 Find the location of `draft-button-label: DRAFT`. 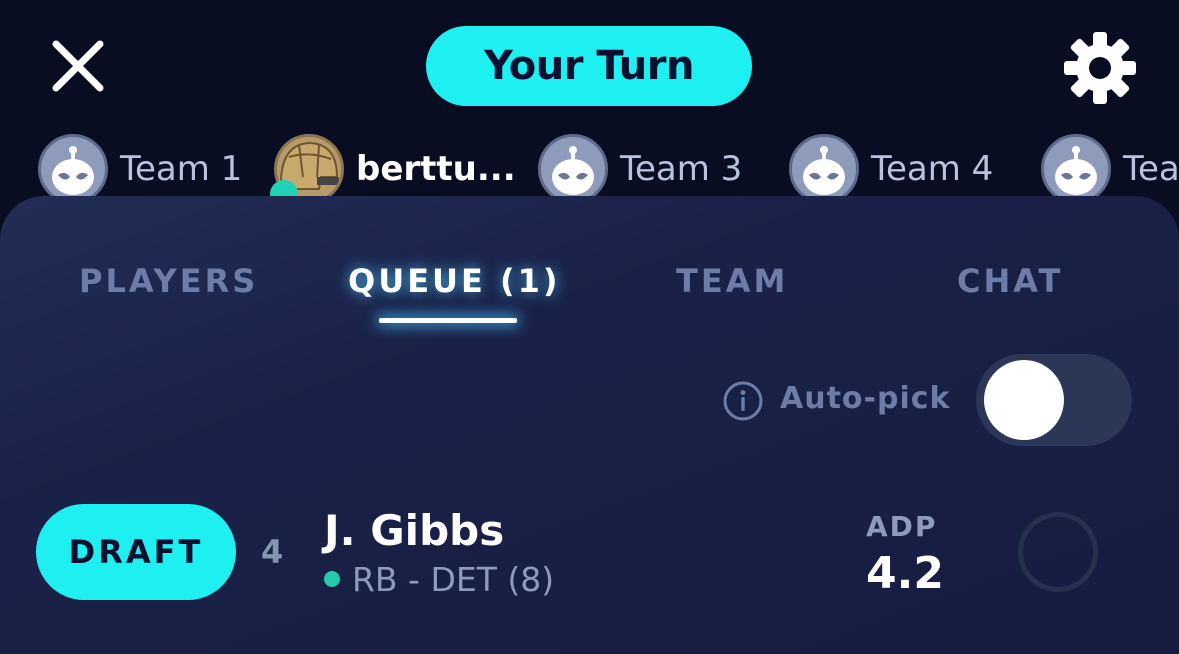

draft-button-label: DRAFT is located at coordinates (136, 552).